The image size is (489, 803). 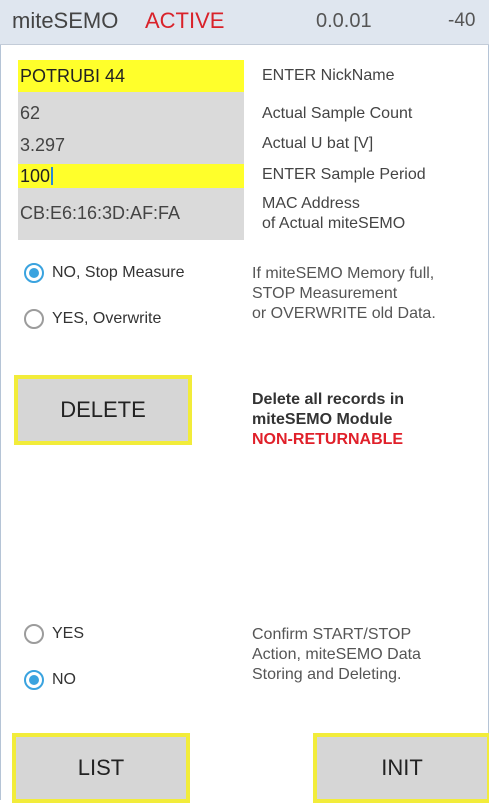 What do you see at coordinates (311, 203) in the screenshot?
I see `mac-label-line1: MAC Address` at bounding box center [311, 203].